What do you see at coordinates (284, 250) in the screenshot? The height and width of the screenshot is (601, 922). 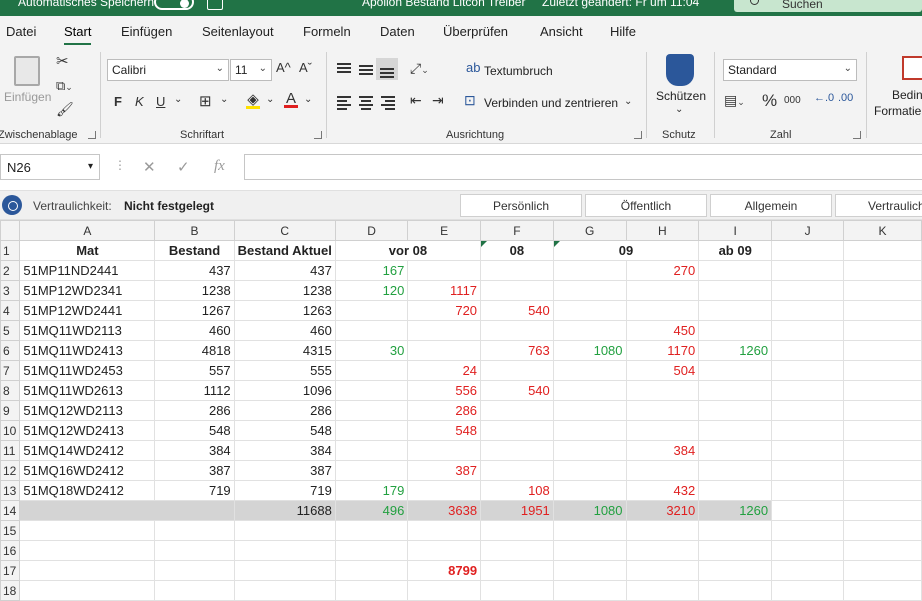 I see `cell-header-bestand-aktuel: Bestand Aktuel` at bounding box center [284, 250].